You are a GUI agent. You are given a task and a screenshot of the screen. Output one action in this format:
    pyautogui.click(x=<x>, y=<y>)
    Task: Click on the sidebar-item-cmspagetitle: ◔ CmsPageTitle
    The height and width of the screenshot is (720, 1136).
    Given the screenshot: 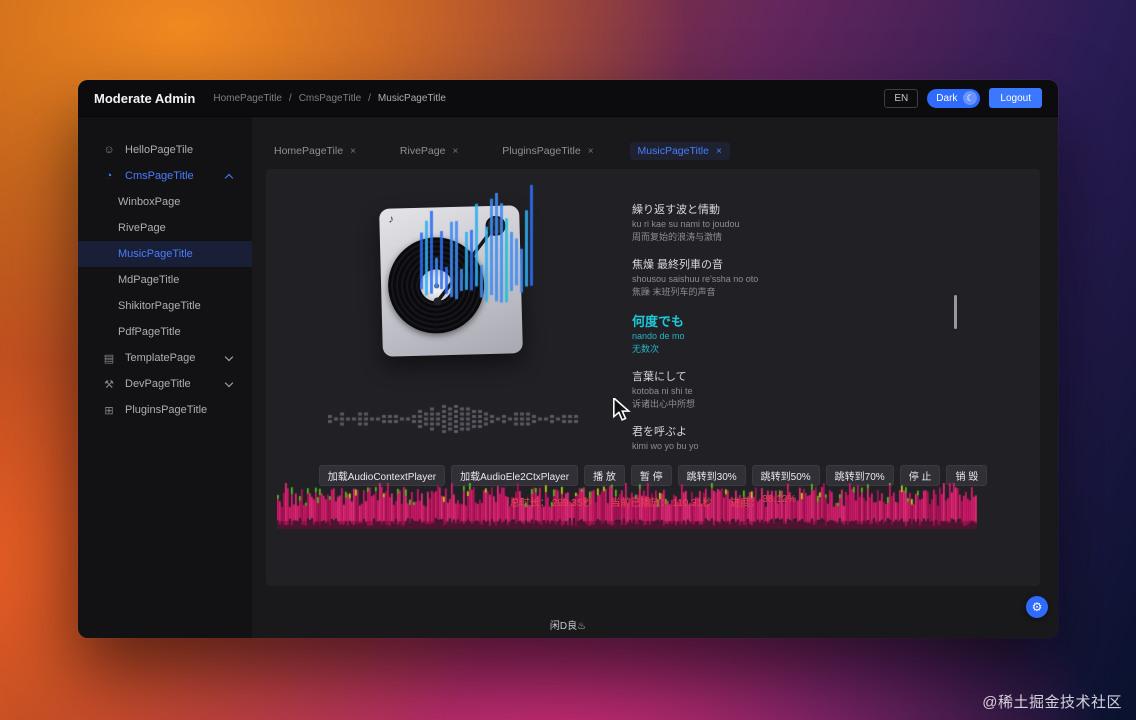 What is the action you would take?
    pyautogui.click(x=165, y=176)
    